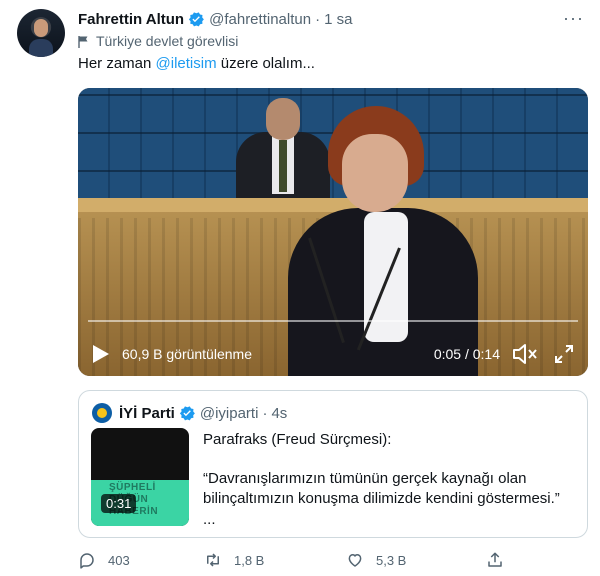 The width and height of the screenshot is (600, 576). I want to click on like-button: 5,3 B, so click(376, 560).